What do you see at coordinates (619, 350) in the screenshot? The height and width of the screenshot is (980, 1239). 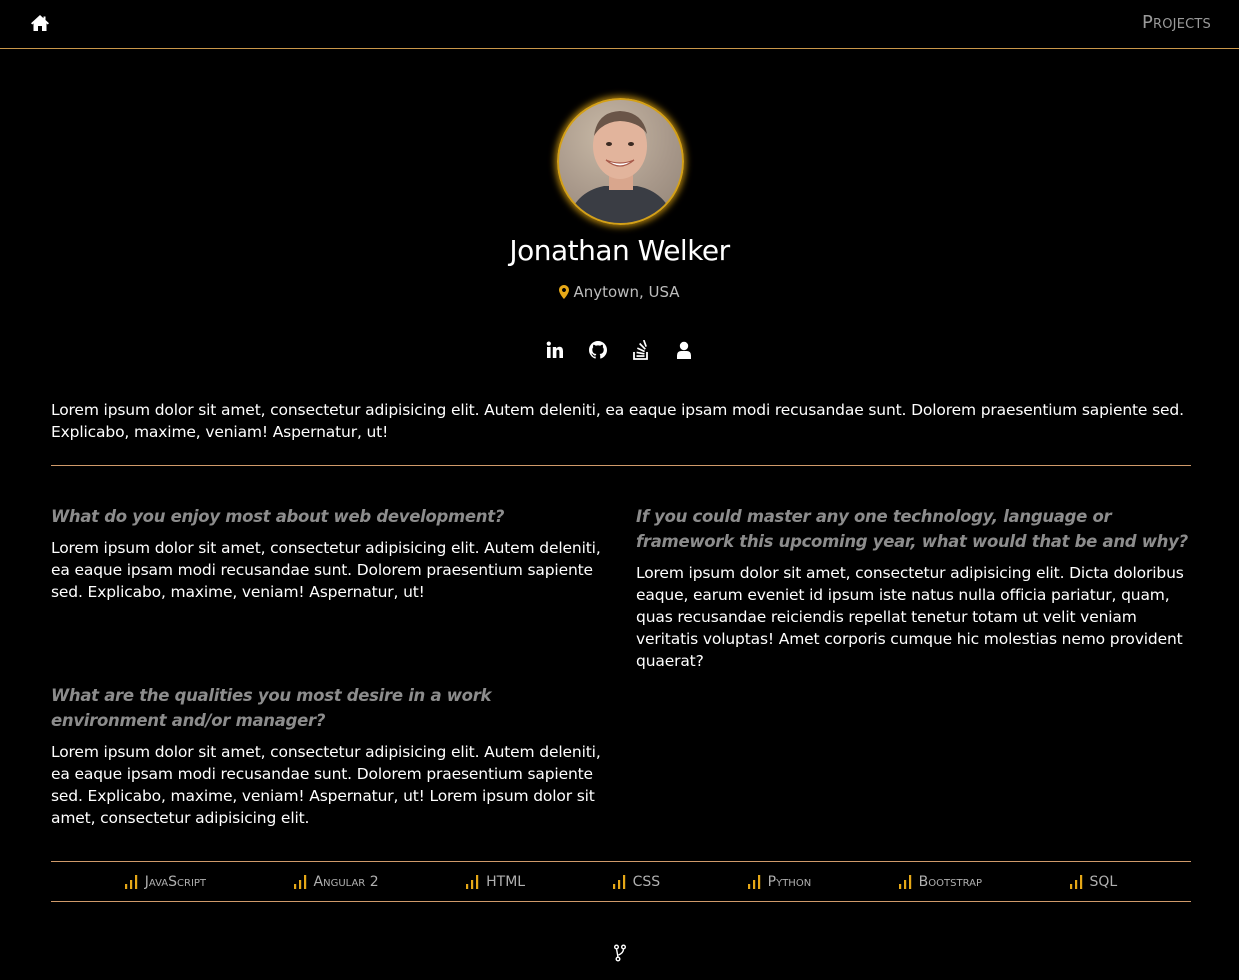 I see `social-links` at bounding box center [619, 350].